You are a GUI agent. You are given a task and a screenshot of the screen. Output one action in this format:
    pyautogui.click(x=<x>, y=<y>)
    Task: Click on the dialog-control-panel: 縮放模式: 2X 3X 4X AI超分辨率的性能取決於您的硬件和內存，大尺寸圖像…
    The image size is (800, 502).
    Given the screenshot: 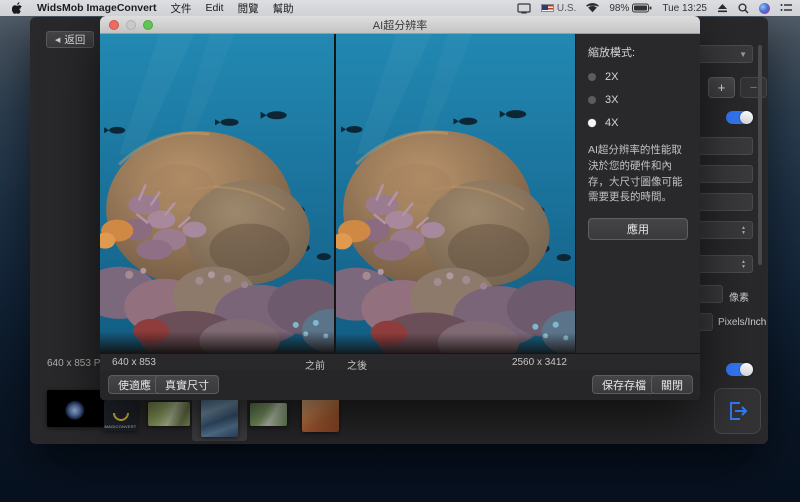 What is the action you would take?
    pyautogui.click(x=637, y=193)
    